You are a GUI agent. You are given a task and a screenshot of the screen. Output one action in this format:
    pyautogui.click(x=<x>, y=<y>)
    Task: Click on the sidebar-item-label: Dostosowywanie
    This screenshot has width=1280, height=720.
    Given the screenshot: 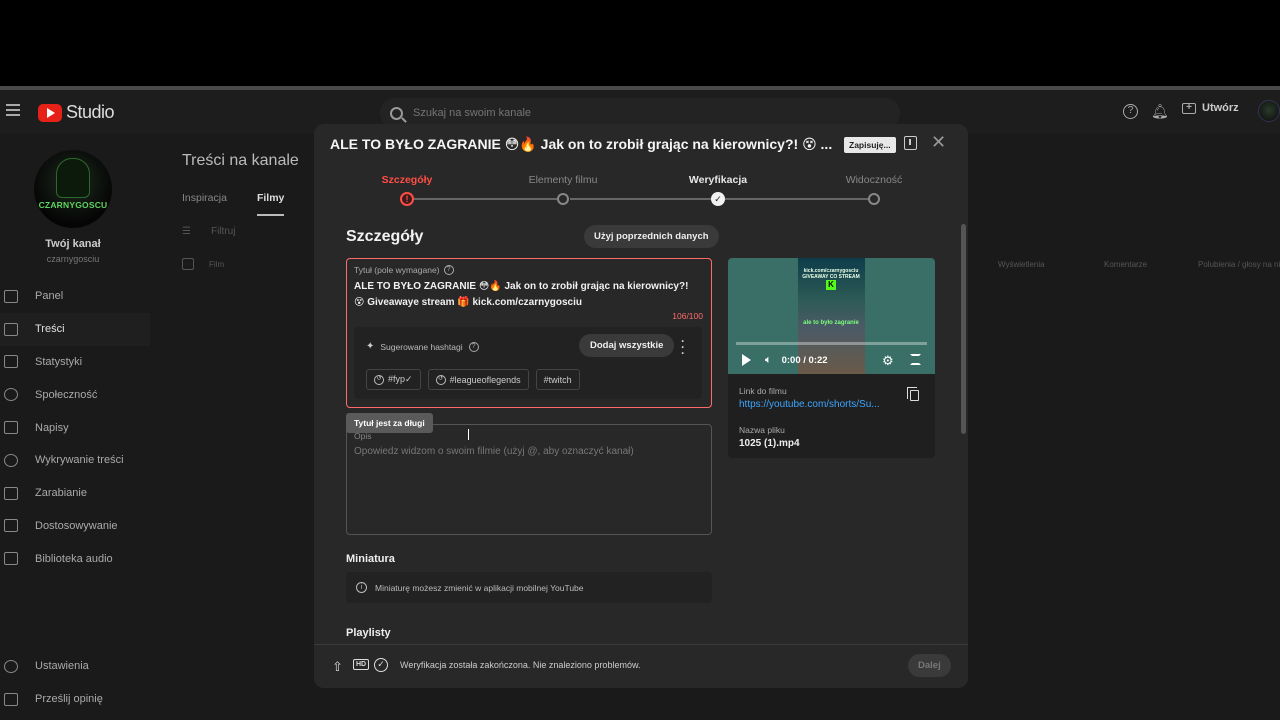 What is the action you would take?
    pyautogui.click(x=76, y=525)
    